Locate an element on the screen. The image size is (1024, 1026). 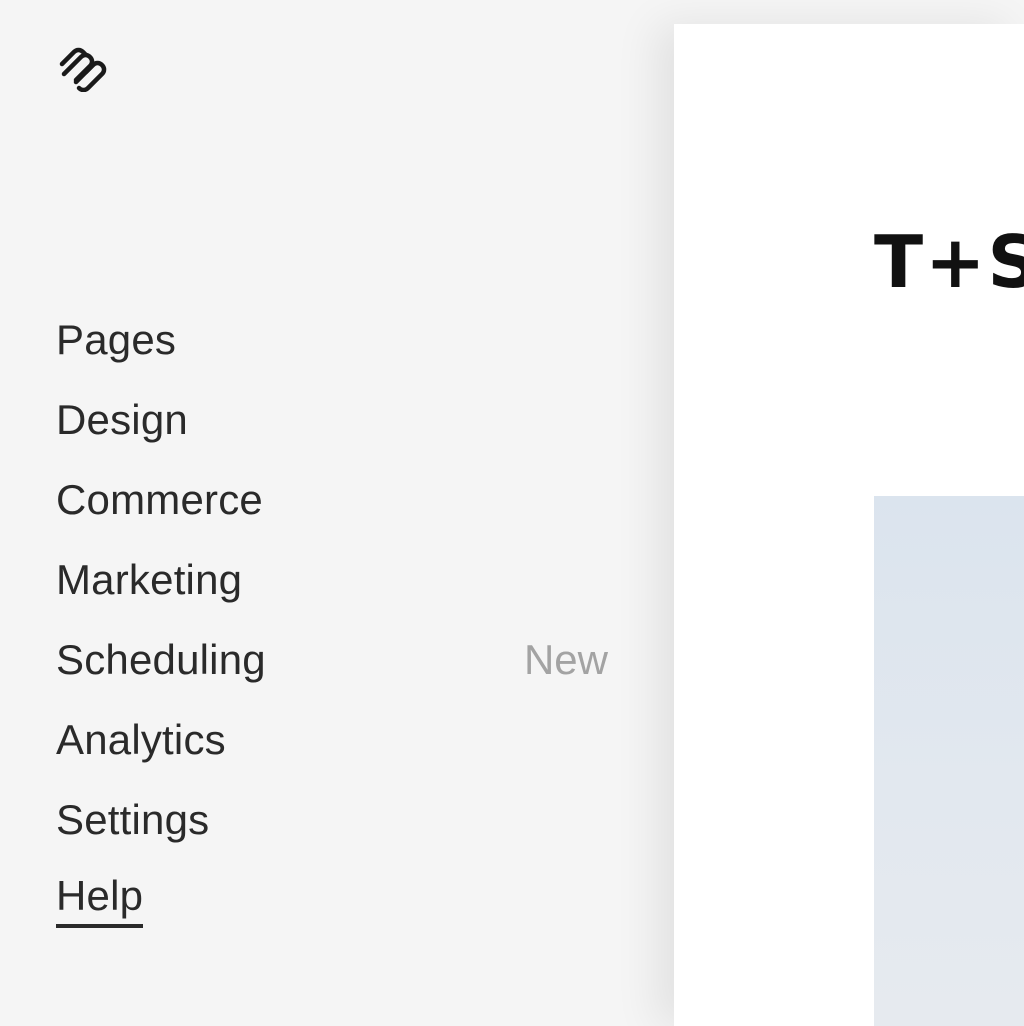
nav-item-label: Pages is located at coordinates (116, 339).